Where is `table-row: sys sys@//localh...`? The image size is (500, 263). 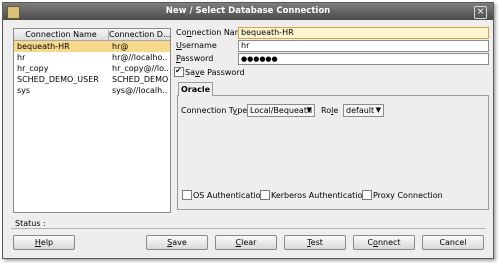
table-row: sys sys@//localh... is located at coordinates (92, 90).